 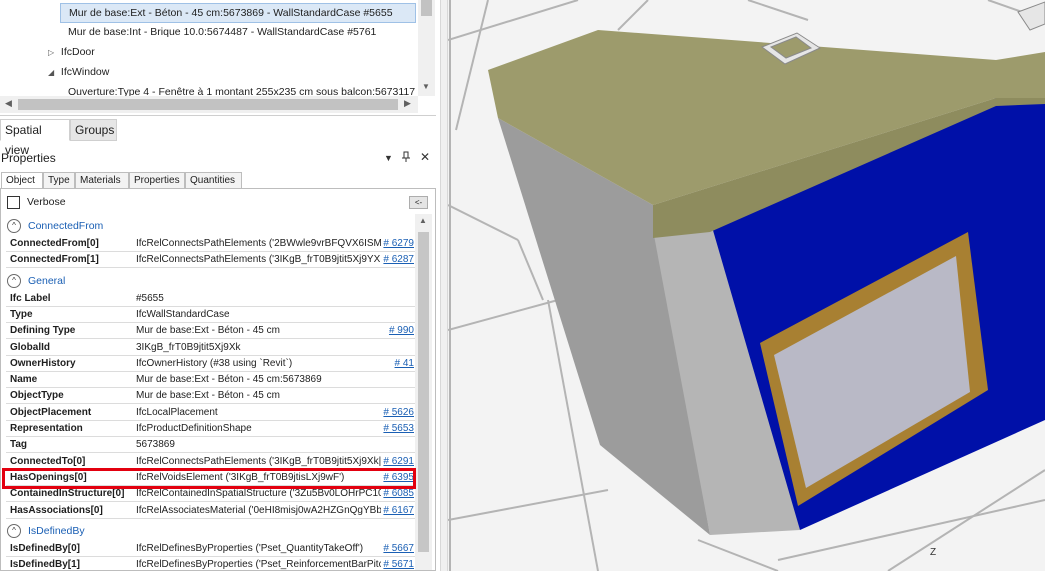 What do you see at coordinates (213, 180) in the screenshot?
I see `tab-quantities: Quantities` at bounding box center [213, 180].